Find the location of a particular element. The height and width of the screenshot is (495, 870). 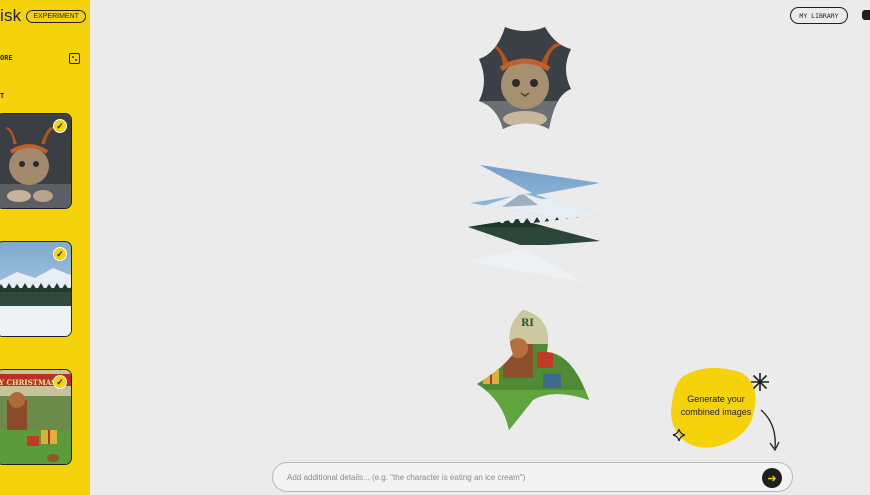

account-icon is located at coordinates (866, 15).